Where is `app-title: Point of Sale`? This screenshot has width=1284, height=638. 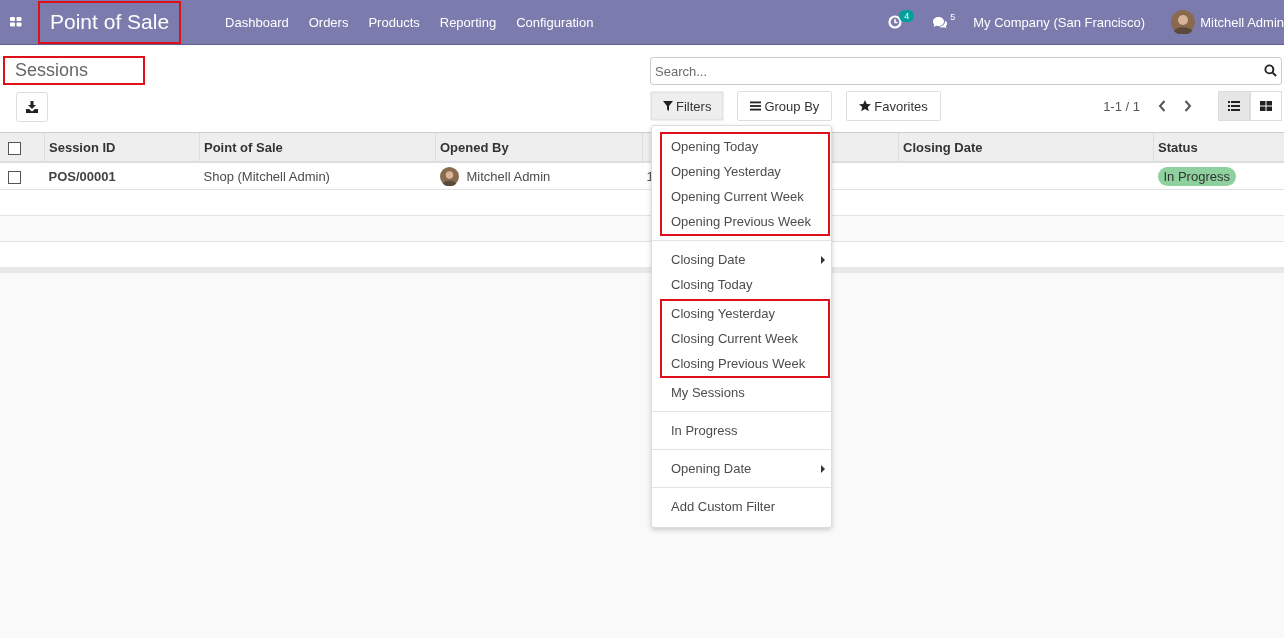 app-title: Point of Sale is located at coordinates (110, 22).